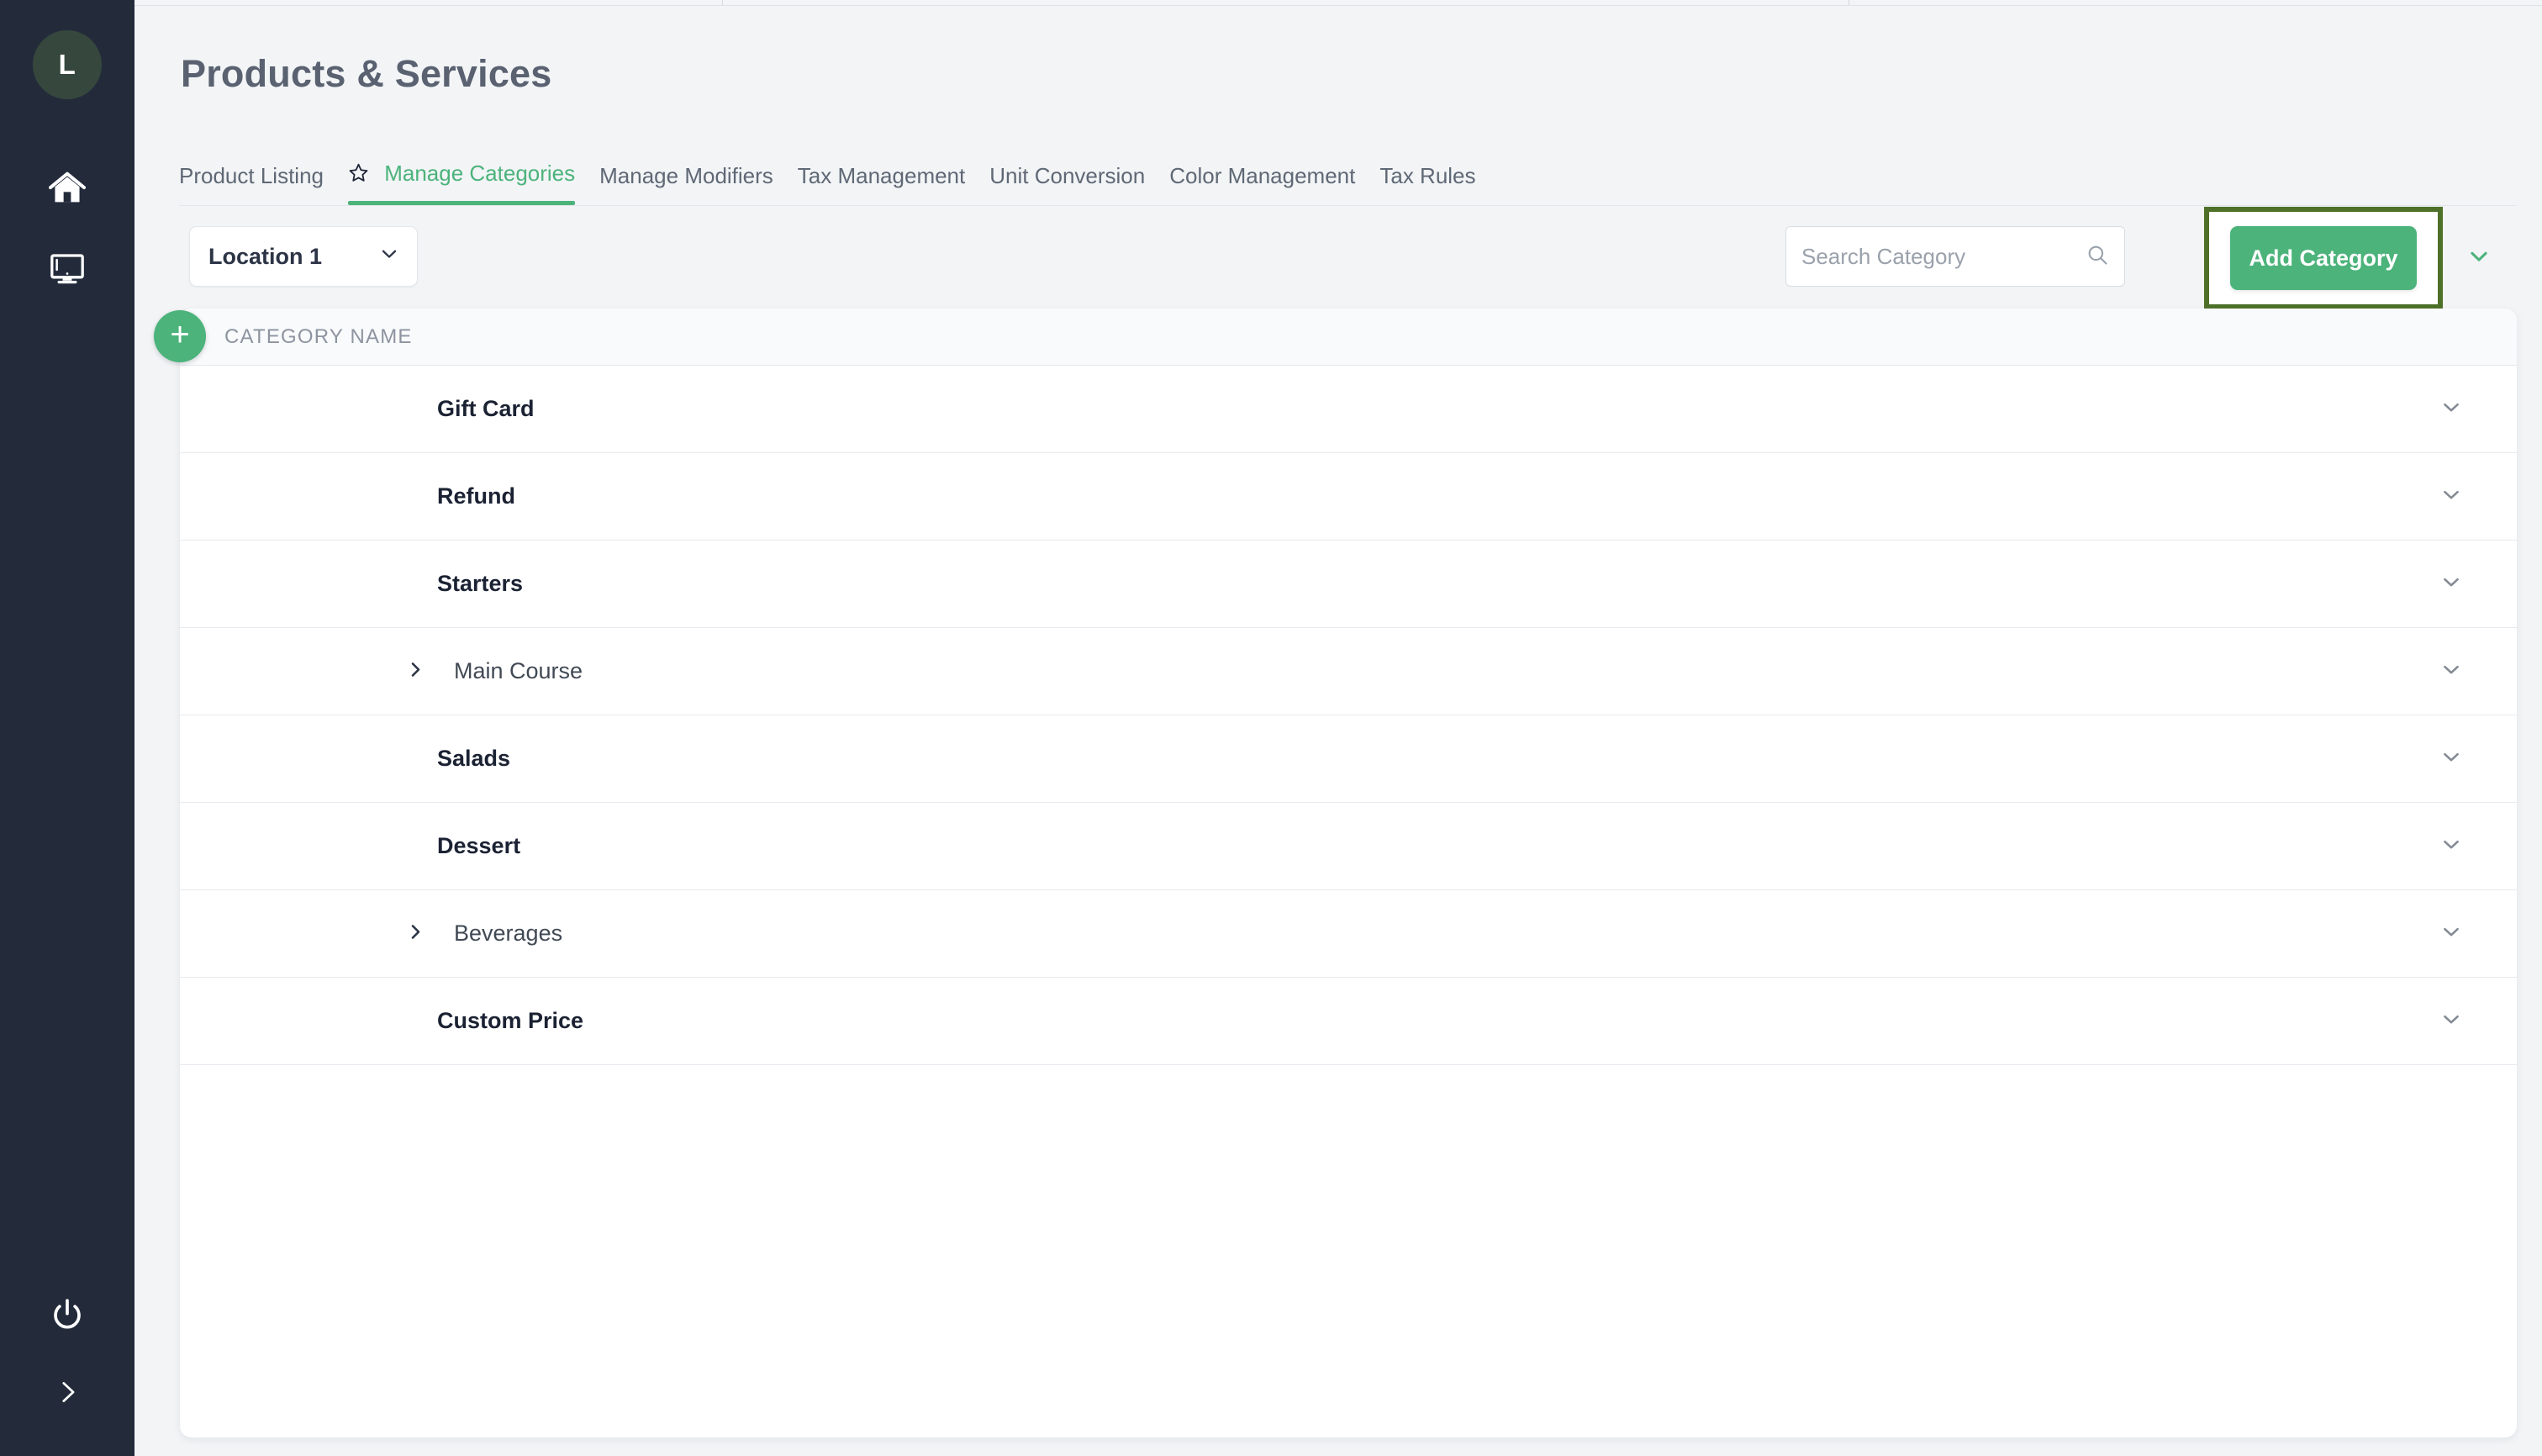 The height and width of the screenshot is (1456, 2542). What do you see at coordinates (486, 408) in the screenshot?
I see `category-name: Gift Card` at bounding box center [486, 408].